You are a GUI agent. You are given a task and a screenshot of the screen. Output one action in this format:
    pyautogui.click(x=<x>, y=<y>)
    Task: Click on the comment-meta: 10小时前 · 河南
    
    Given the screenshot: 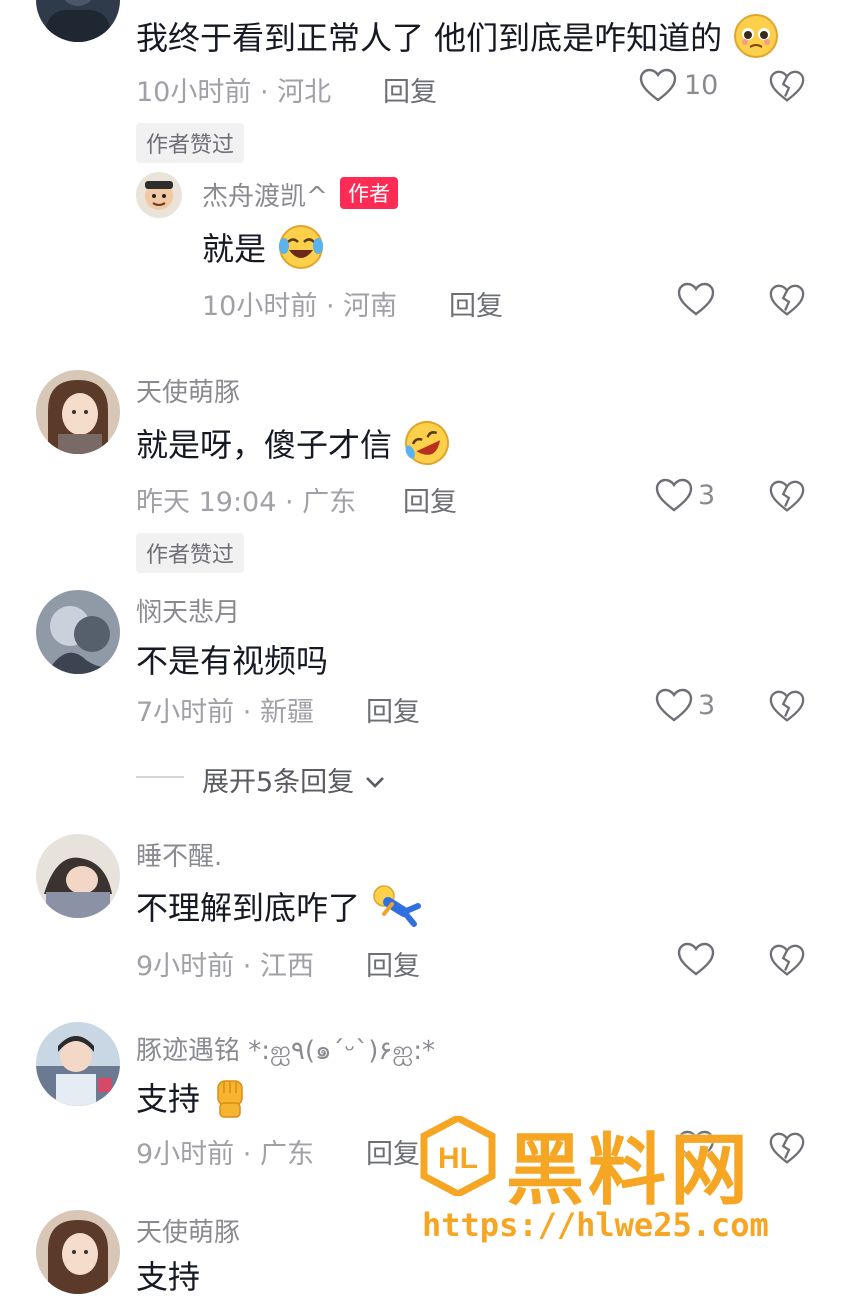 What is the action you would take?
    pyautogui.click(x=300, y=306)
    